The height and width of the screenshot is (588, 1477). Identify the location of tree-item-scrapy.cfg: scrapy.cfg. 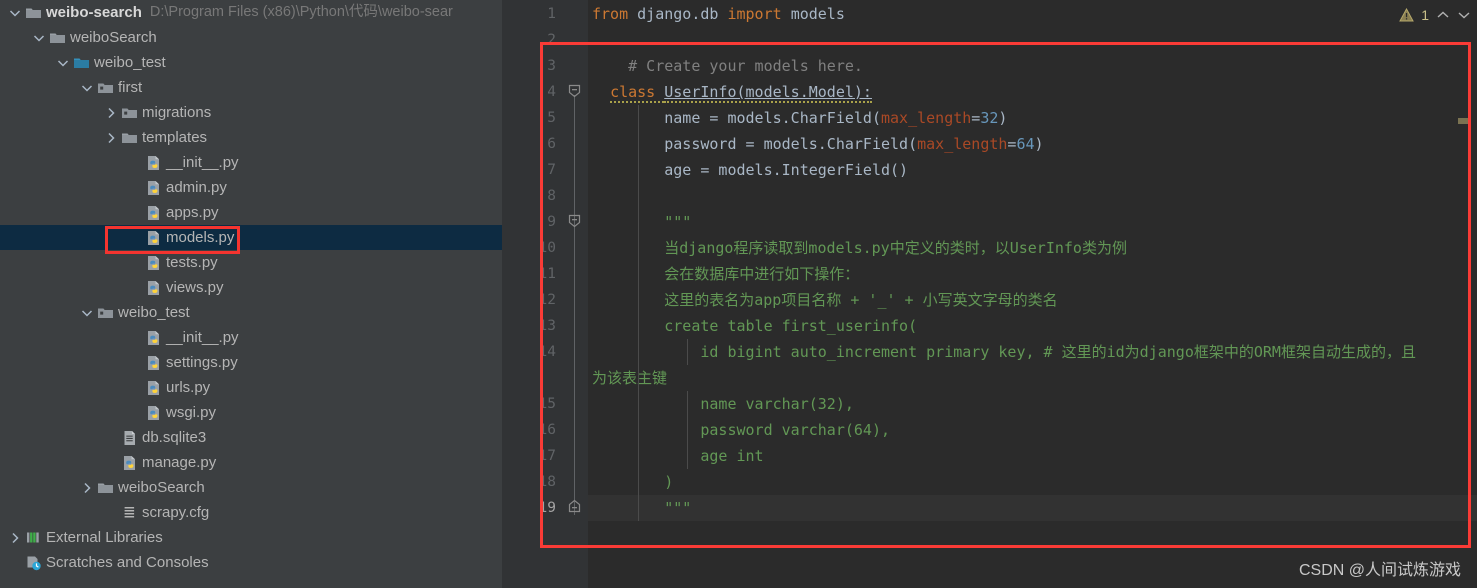
(251, 512).